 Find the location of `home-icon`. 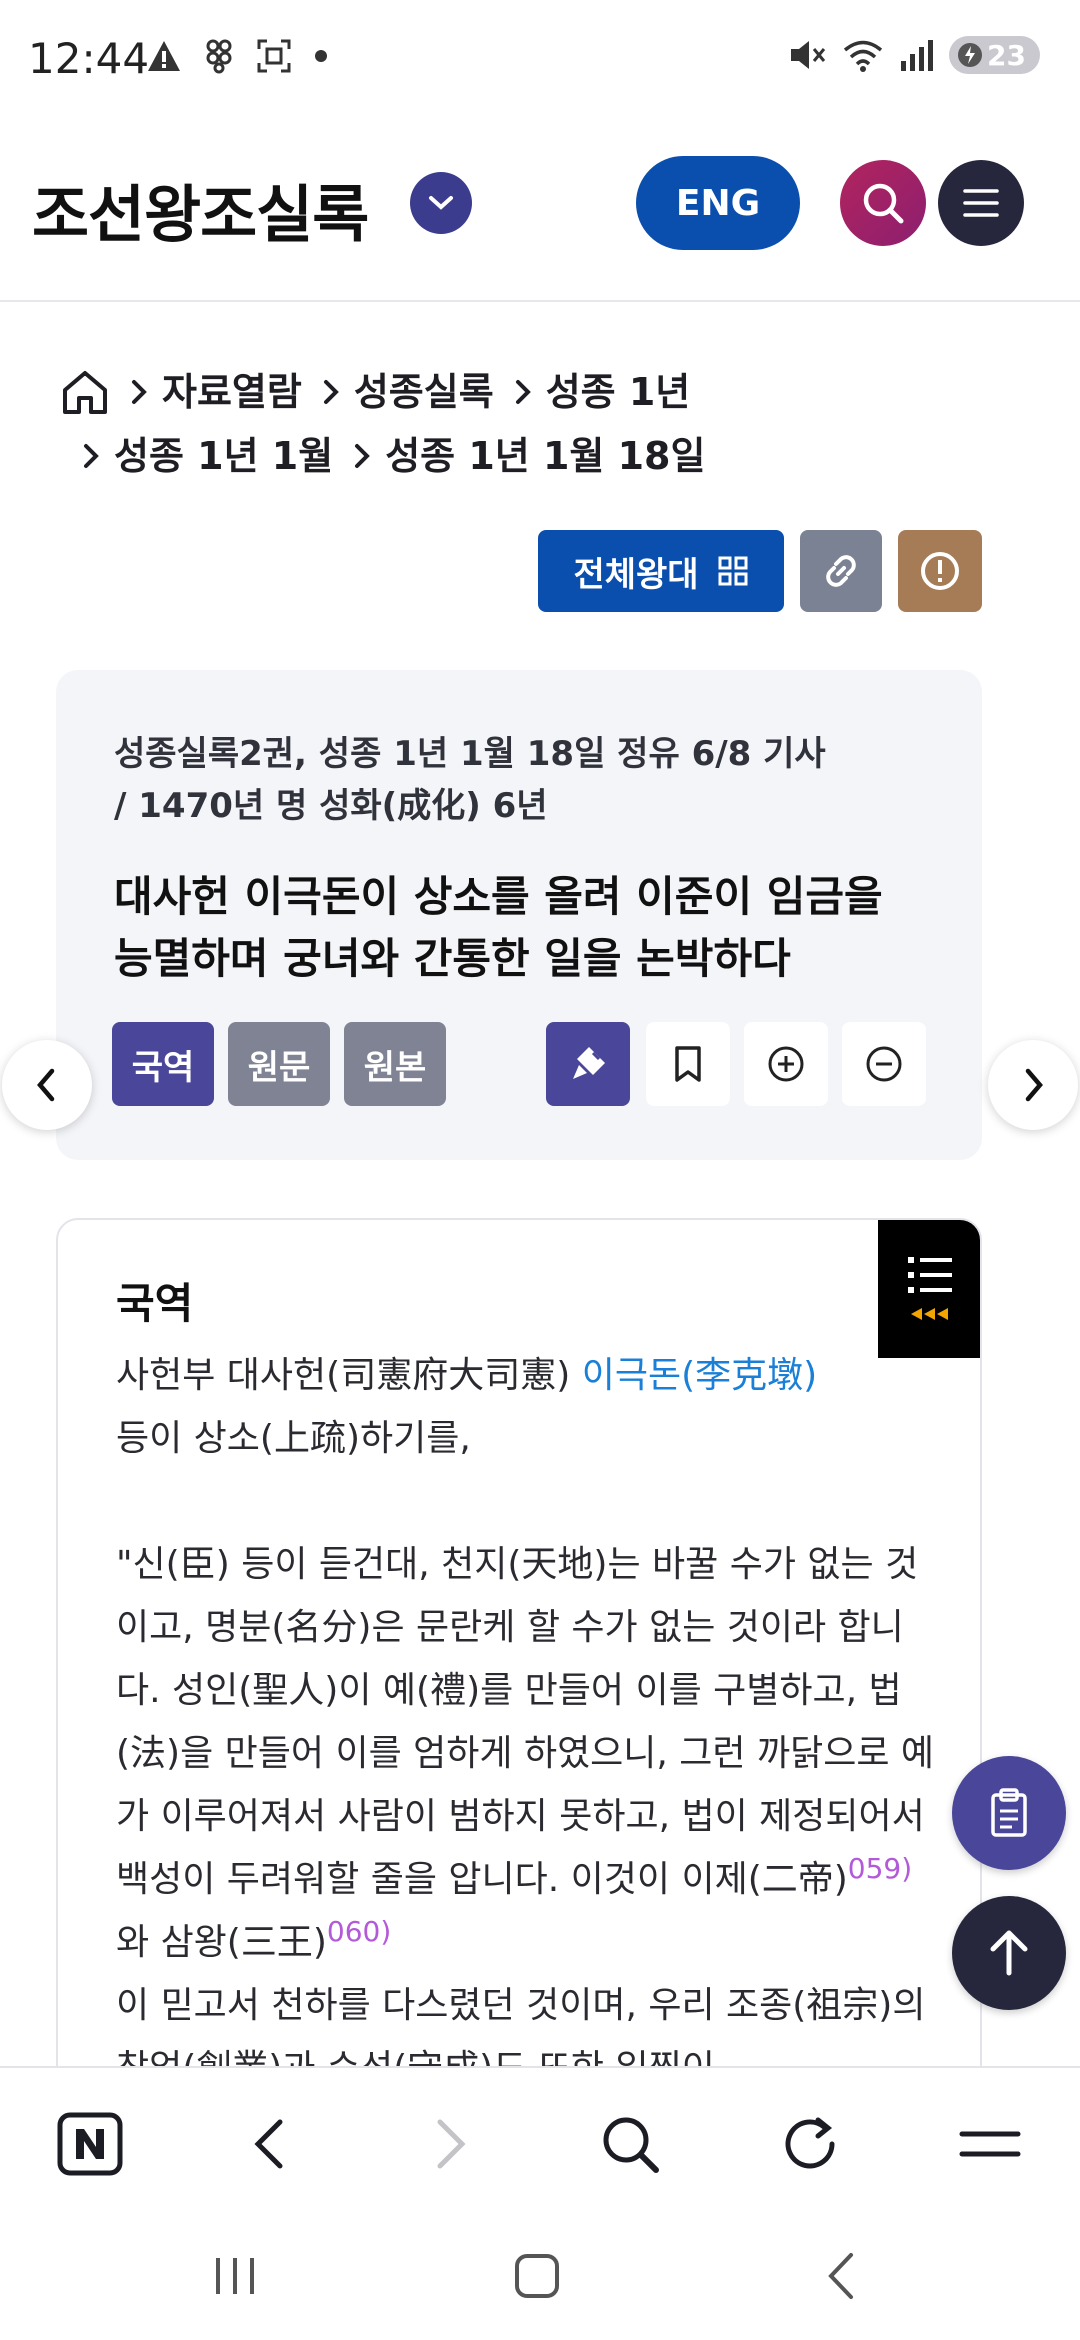

home-icon is located at coordinates (85, 392).